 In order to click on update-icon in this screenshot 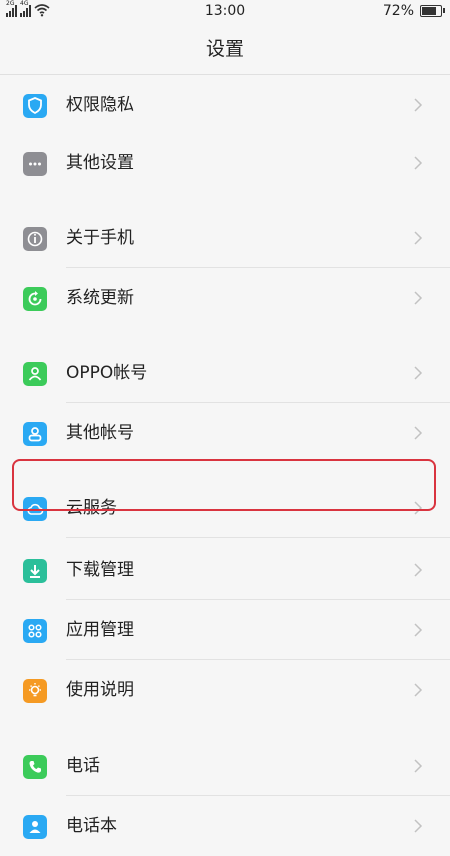, I will do `click(35, 299)`.